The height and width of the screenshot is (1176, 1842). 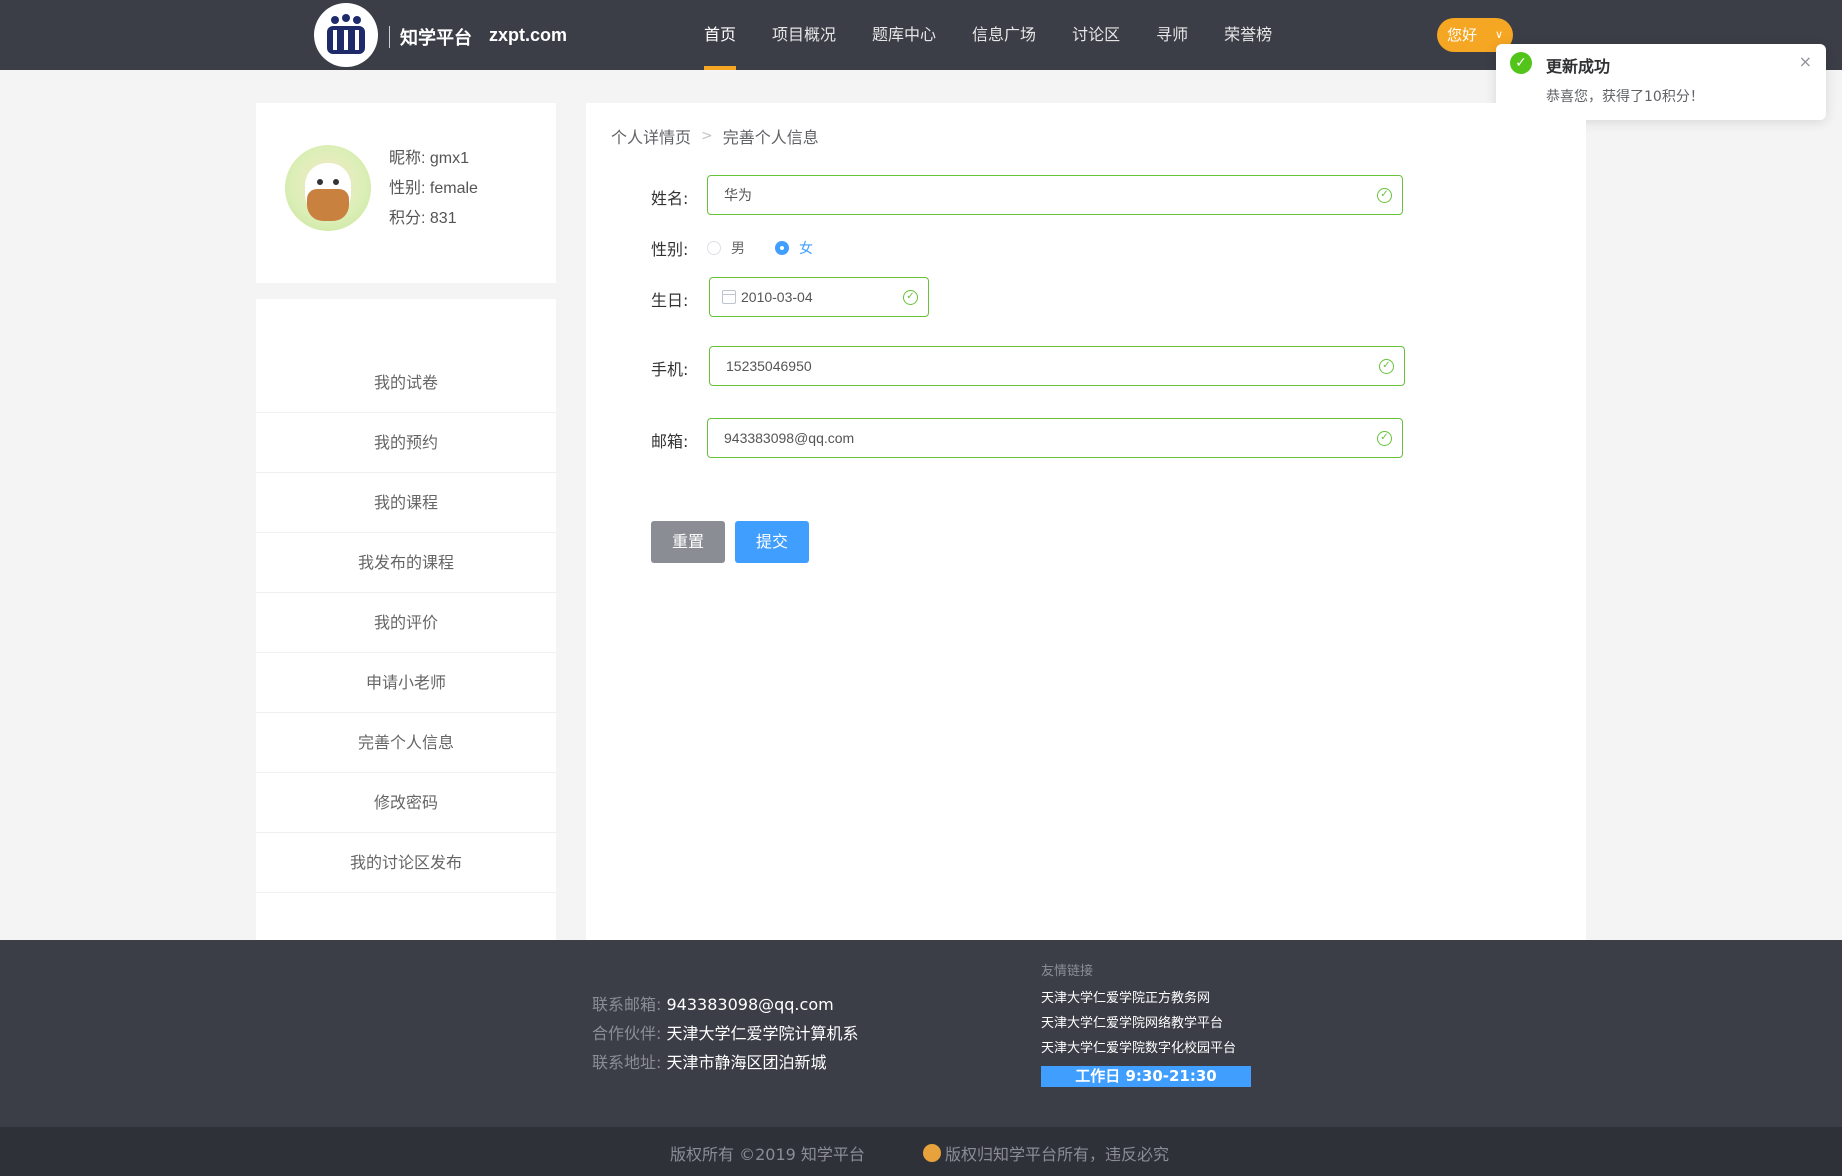 What do you see at coordinates (670, 249) in the screenshot?
I see `gender-label: 性别:` at bounding box center [670, 249].